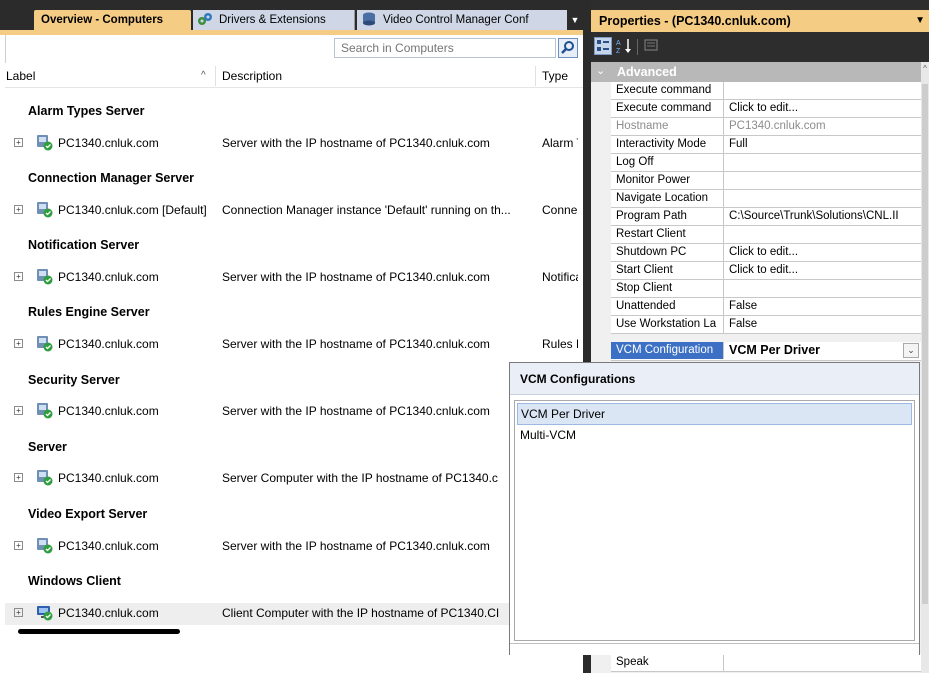  What do you see at coordinates (112, 20) in the screenshot?
I see `tab-overview-computers: Overview - Computers` at bounding box center [112, 20].